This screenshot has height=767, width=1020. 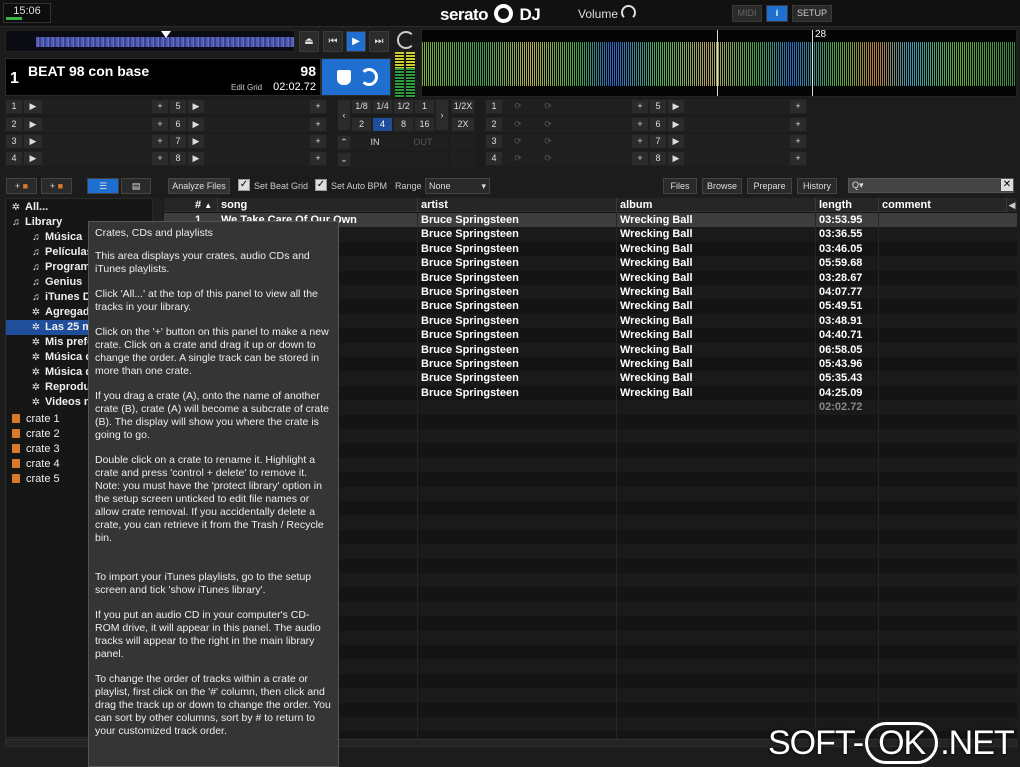 What do you see at coordinates (424, 124) in the screenshot?
I see `loop-size-button: 16` at bounding box center [424, 124].